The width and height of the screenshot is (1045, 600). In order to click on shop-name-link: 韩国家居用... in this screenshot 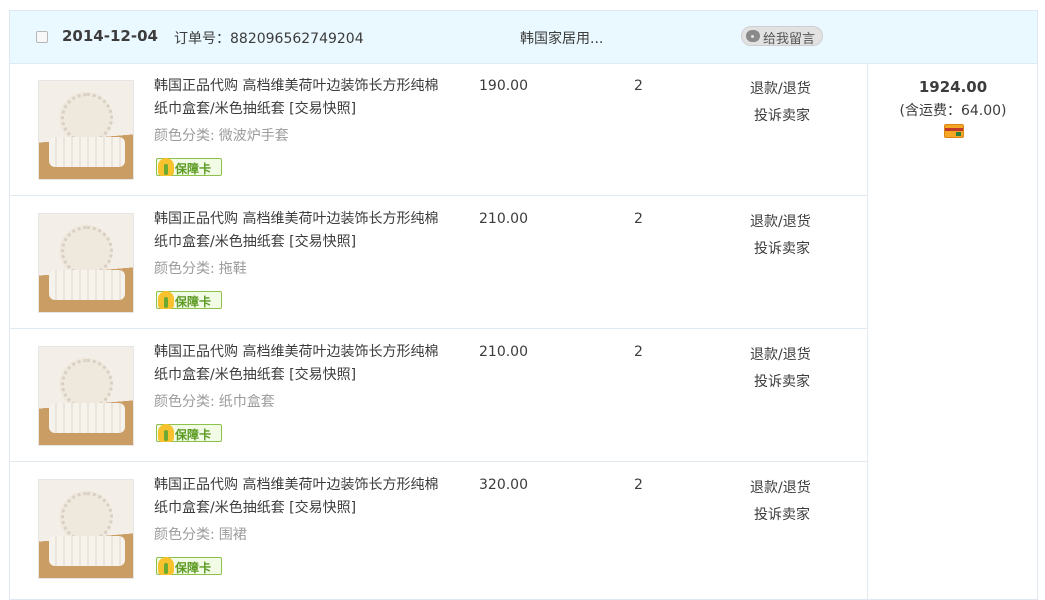, I will do `click(561, 38)`.